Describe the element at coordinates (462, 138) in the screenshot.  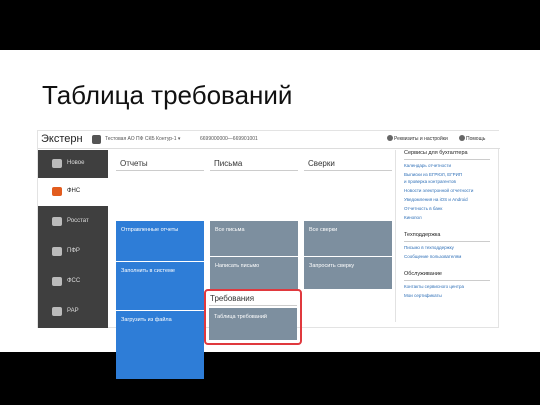
I see `help-icon` at that location.